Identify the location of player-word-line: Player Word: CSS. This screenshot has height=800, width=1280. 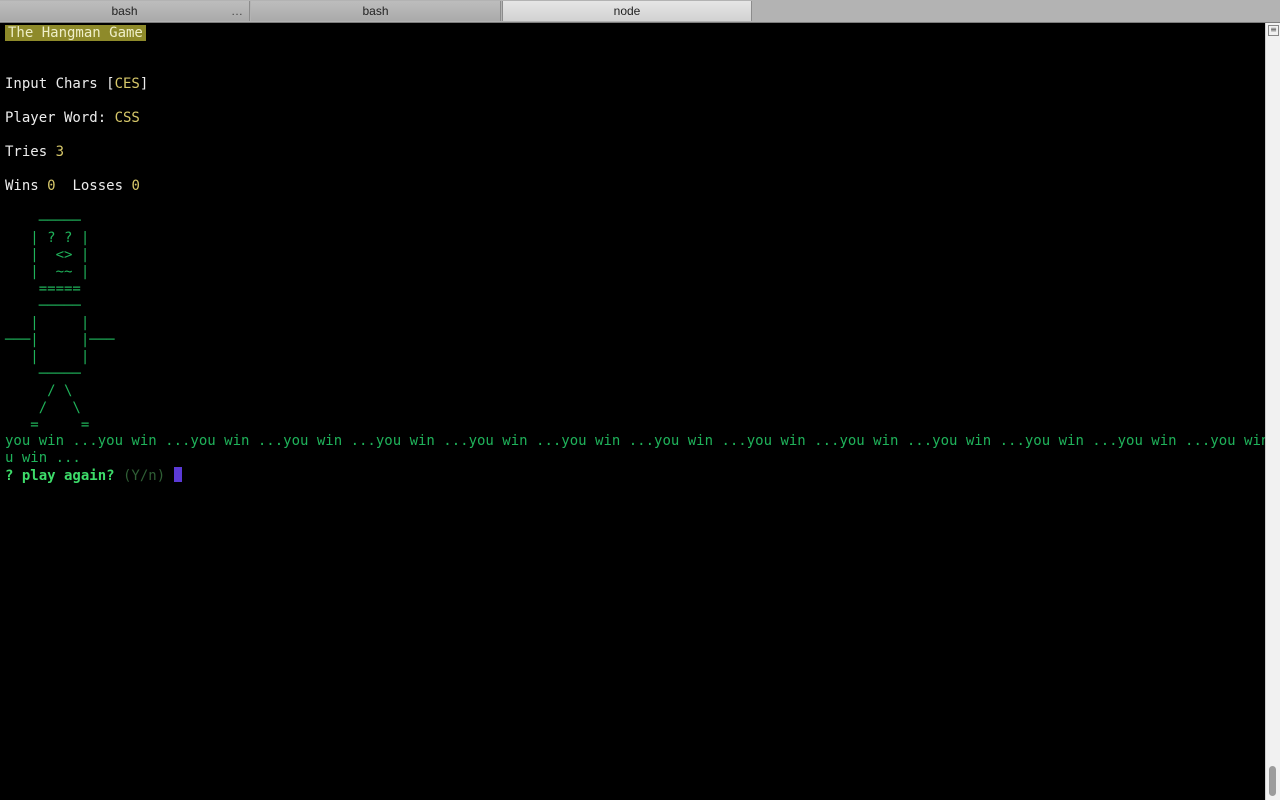
(72, 118).